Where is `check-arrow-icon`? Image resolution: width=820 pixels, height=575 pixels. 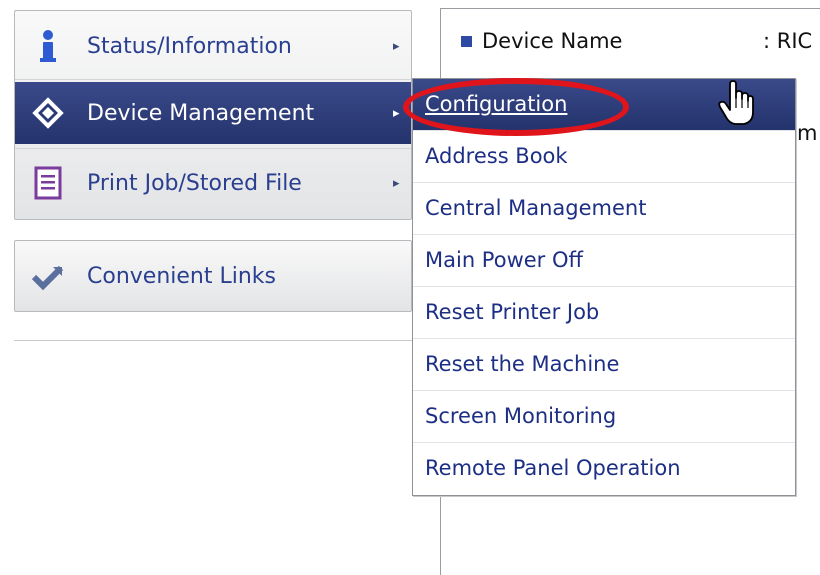
check-arrow-icon is located at coordinates (47, 278).